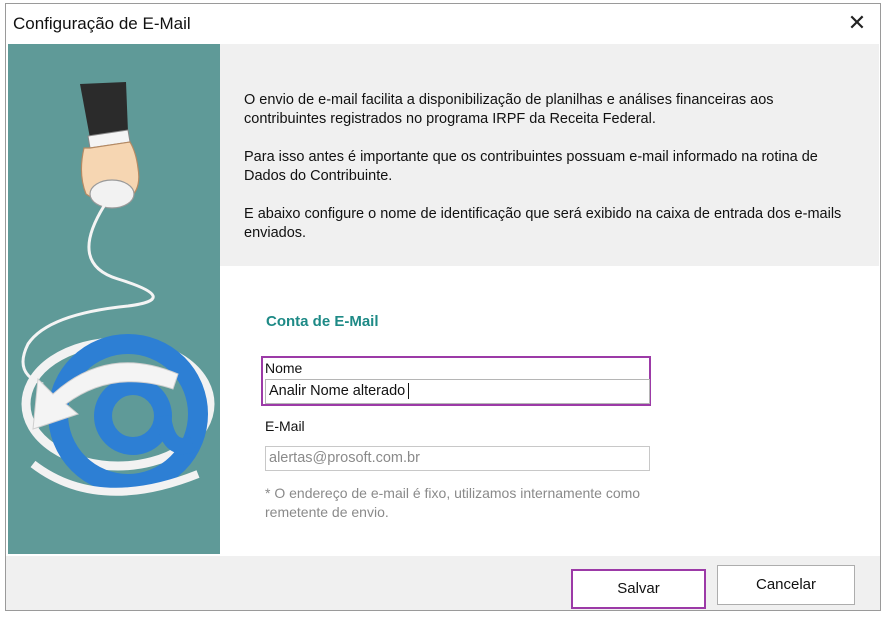 The width and height of the screenshot is (886, 621). I want to click on email-label: E-Mail, so click(285, 426).